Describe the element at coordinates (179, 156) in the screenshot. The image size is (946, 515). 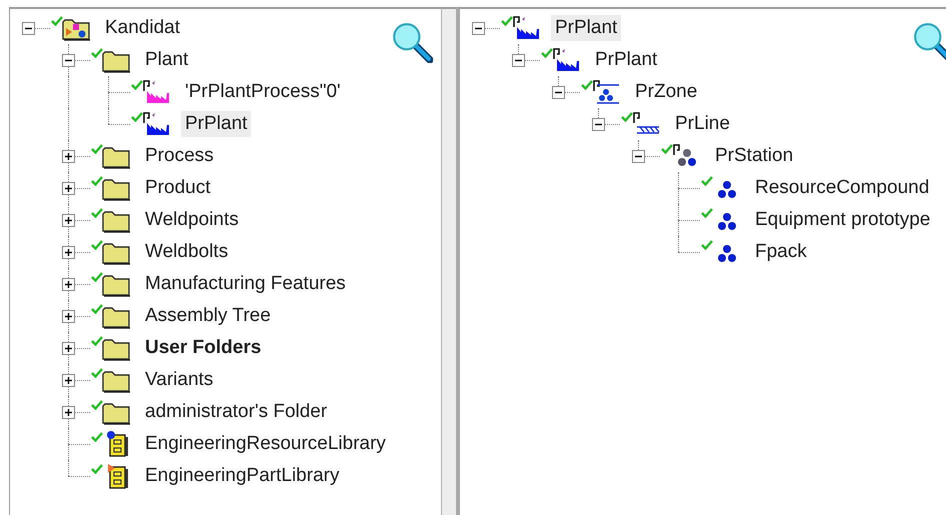
I see `tree-item-label: Process` at that location.